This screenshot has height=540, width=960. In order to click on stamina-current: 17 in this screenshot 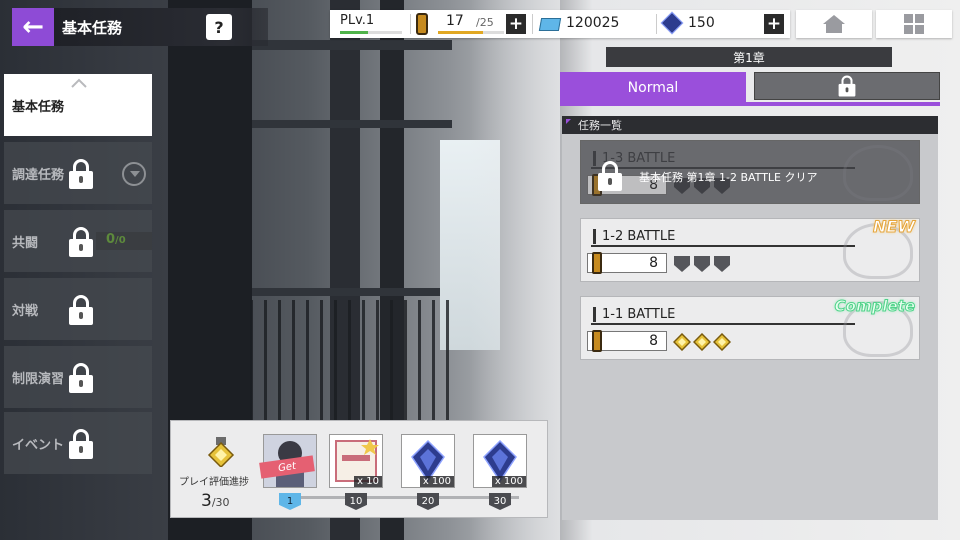, I will do `click(455, 21)`.